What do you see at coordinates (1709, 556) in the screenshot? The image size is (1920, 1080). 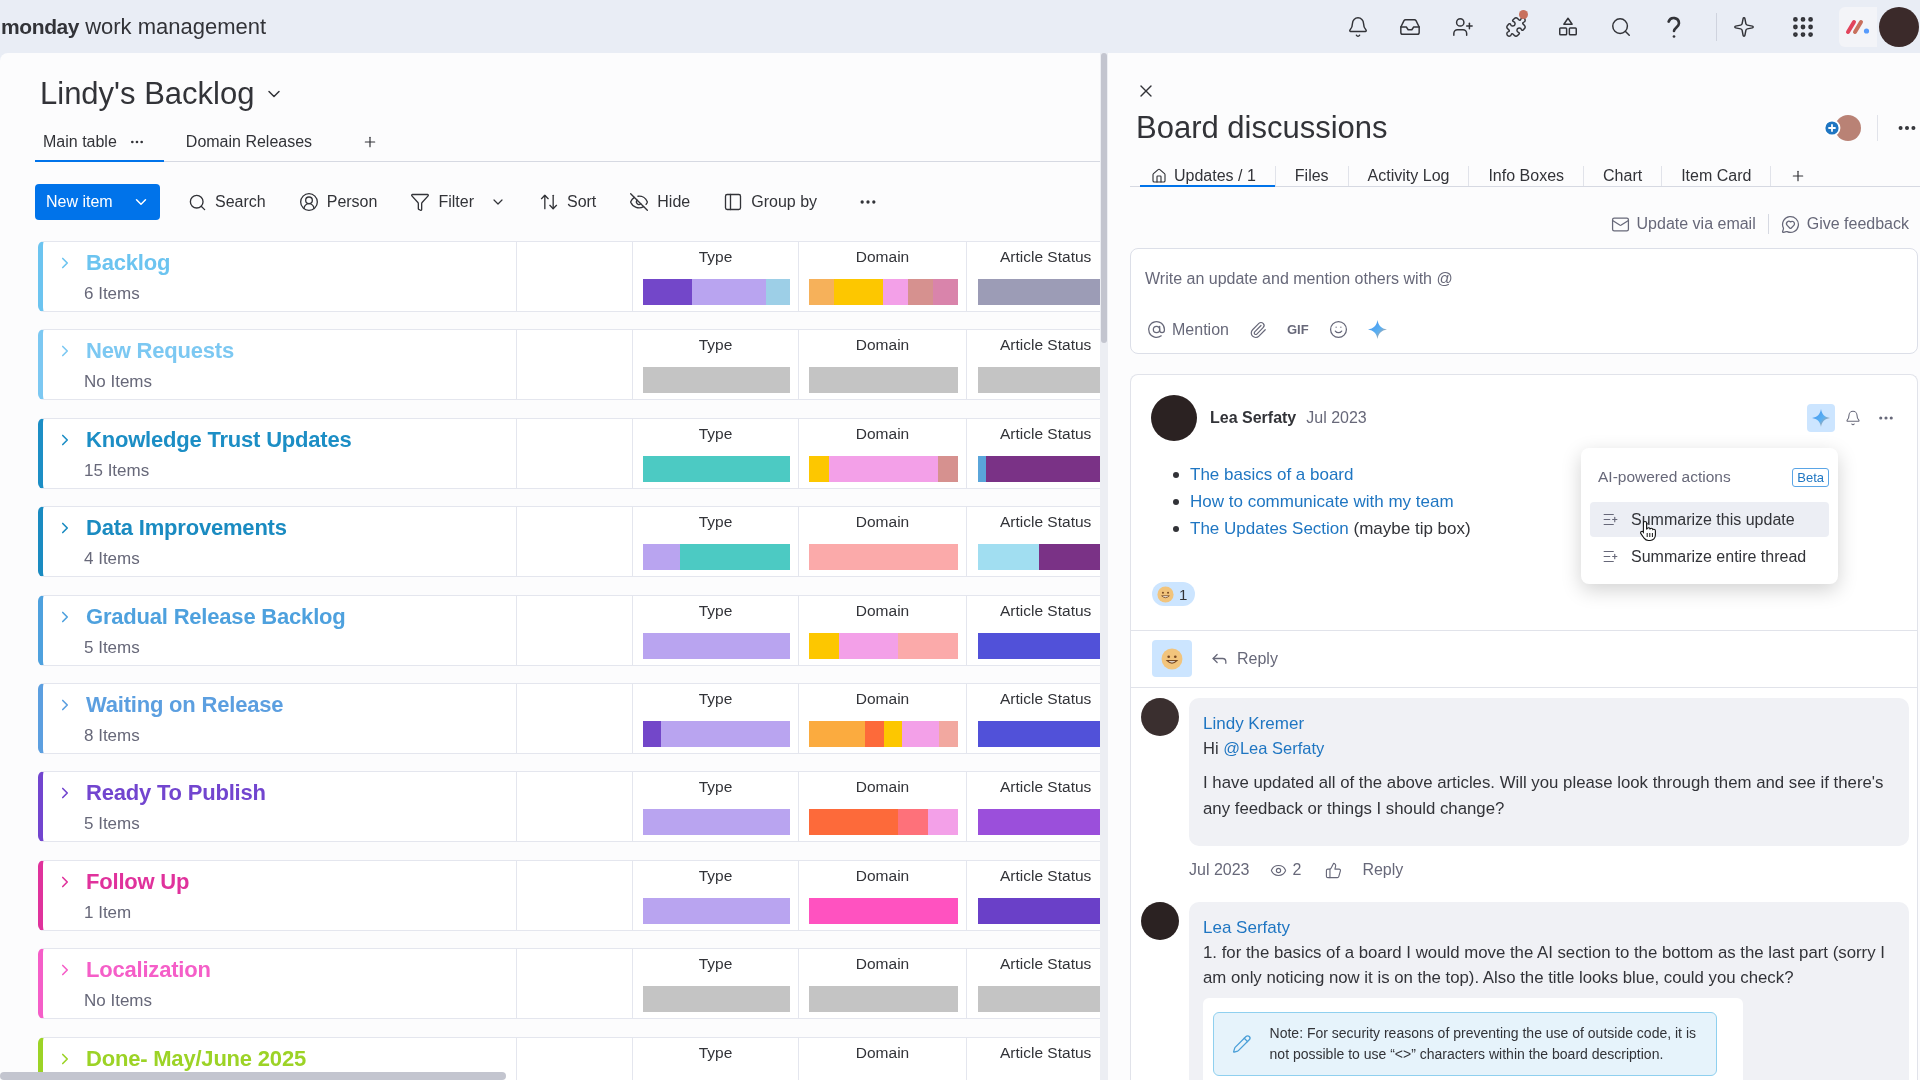 I see `menu-item: Summarize entire thread` at bounding box center [1709, 556].